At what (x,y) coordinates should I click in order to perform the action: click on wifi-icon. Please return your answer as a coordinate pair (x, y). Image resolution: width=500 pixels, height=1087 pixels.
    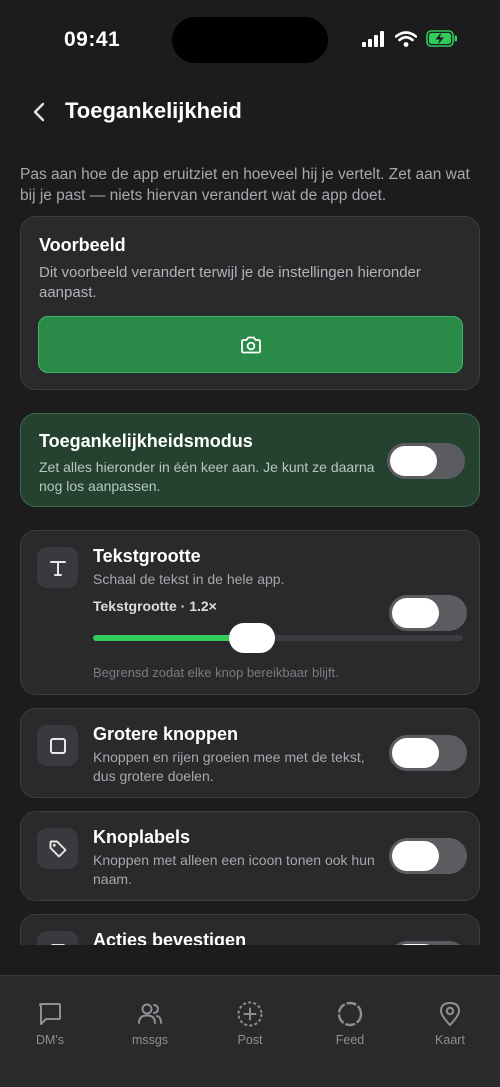
    Looking at the image, I should click on (406, 38).